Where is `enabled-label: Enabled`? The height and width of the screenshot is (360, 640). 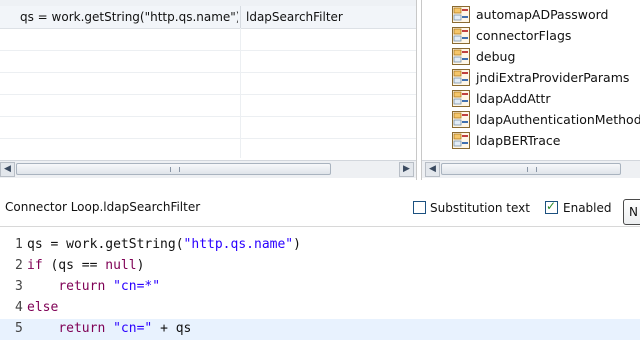 enabled-label: Enabled is located at coordinates (587, 208).